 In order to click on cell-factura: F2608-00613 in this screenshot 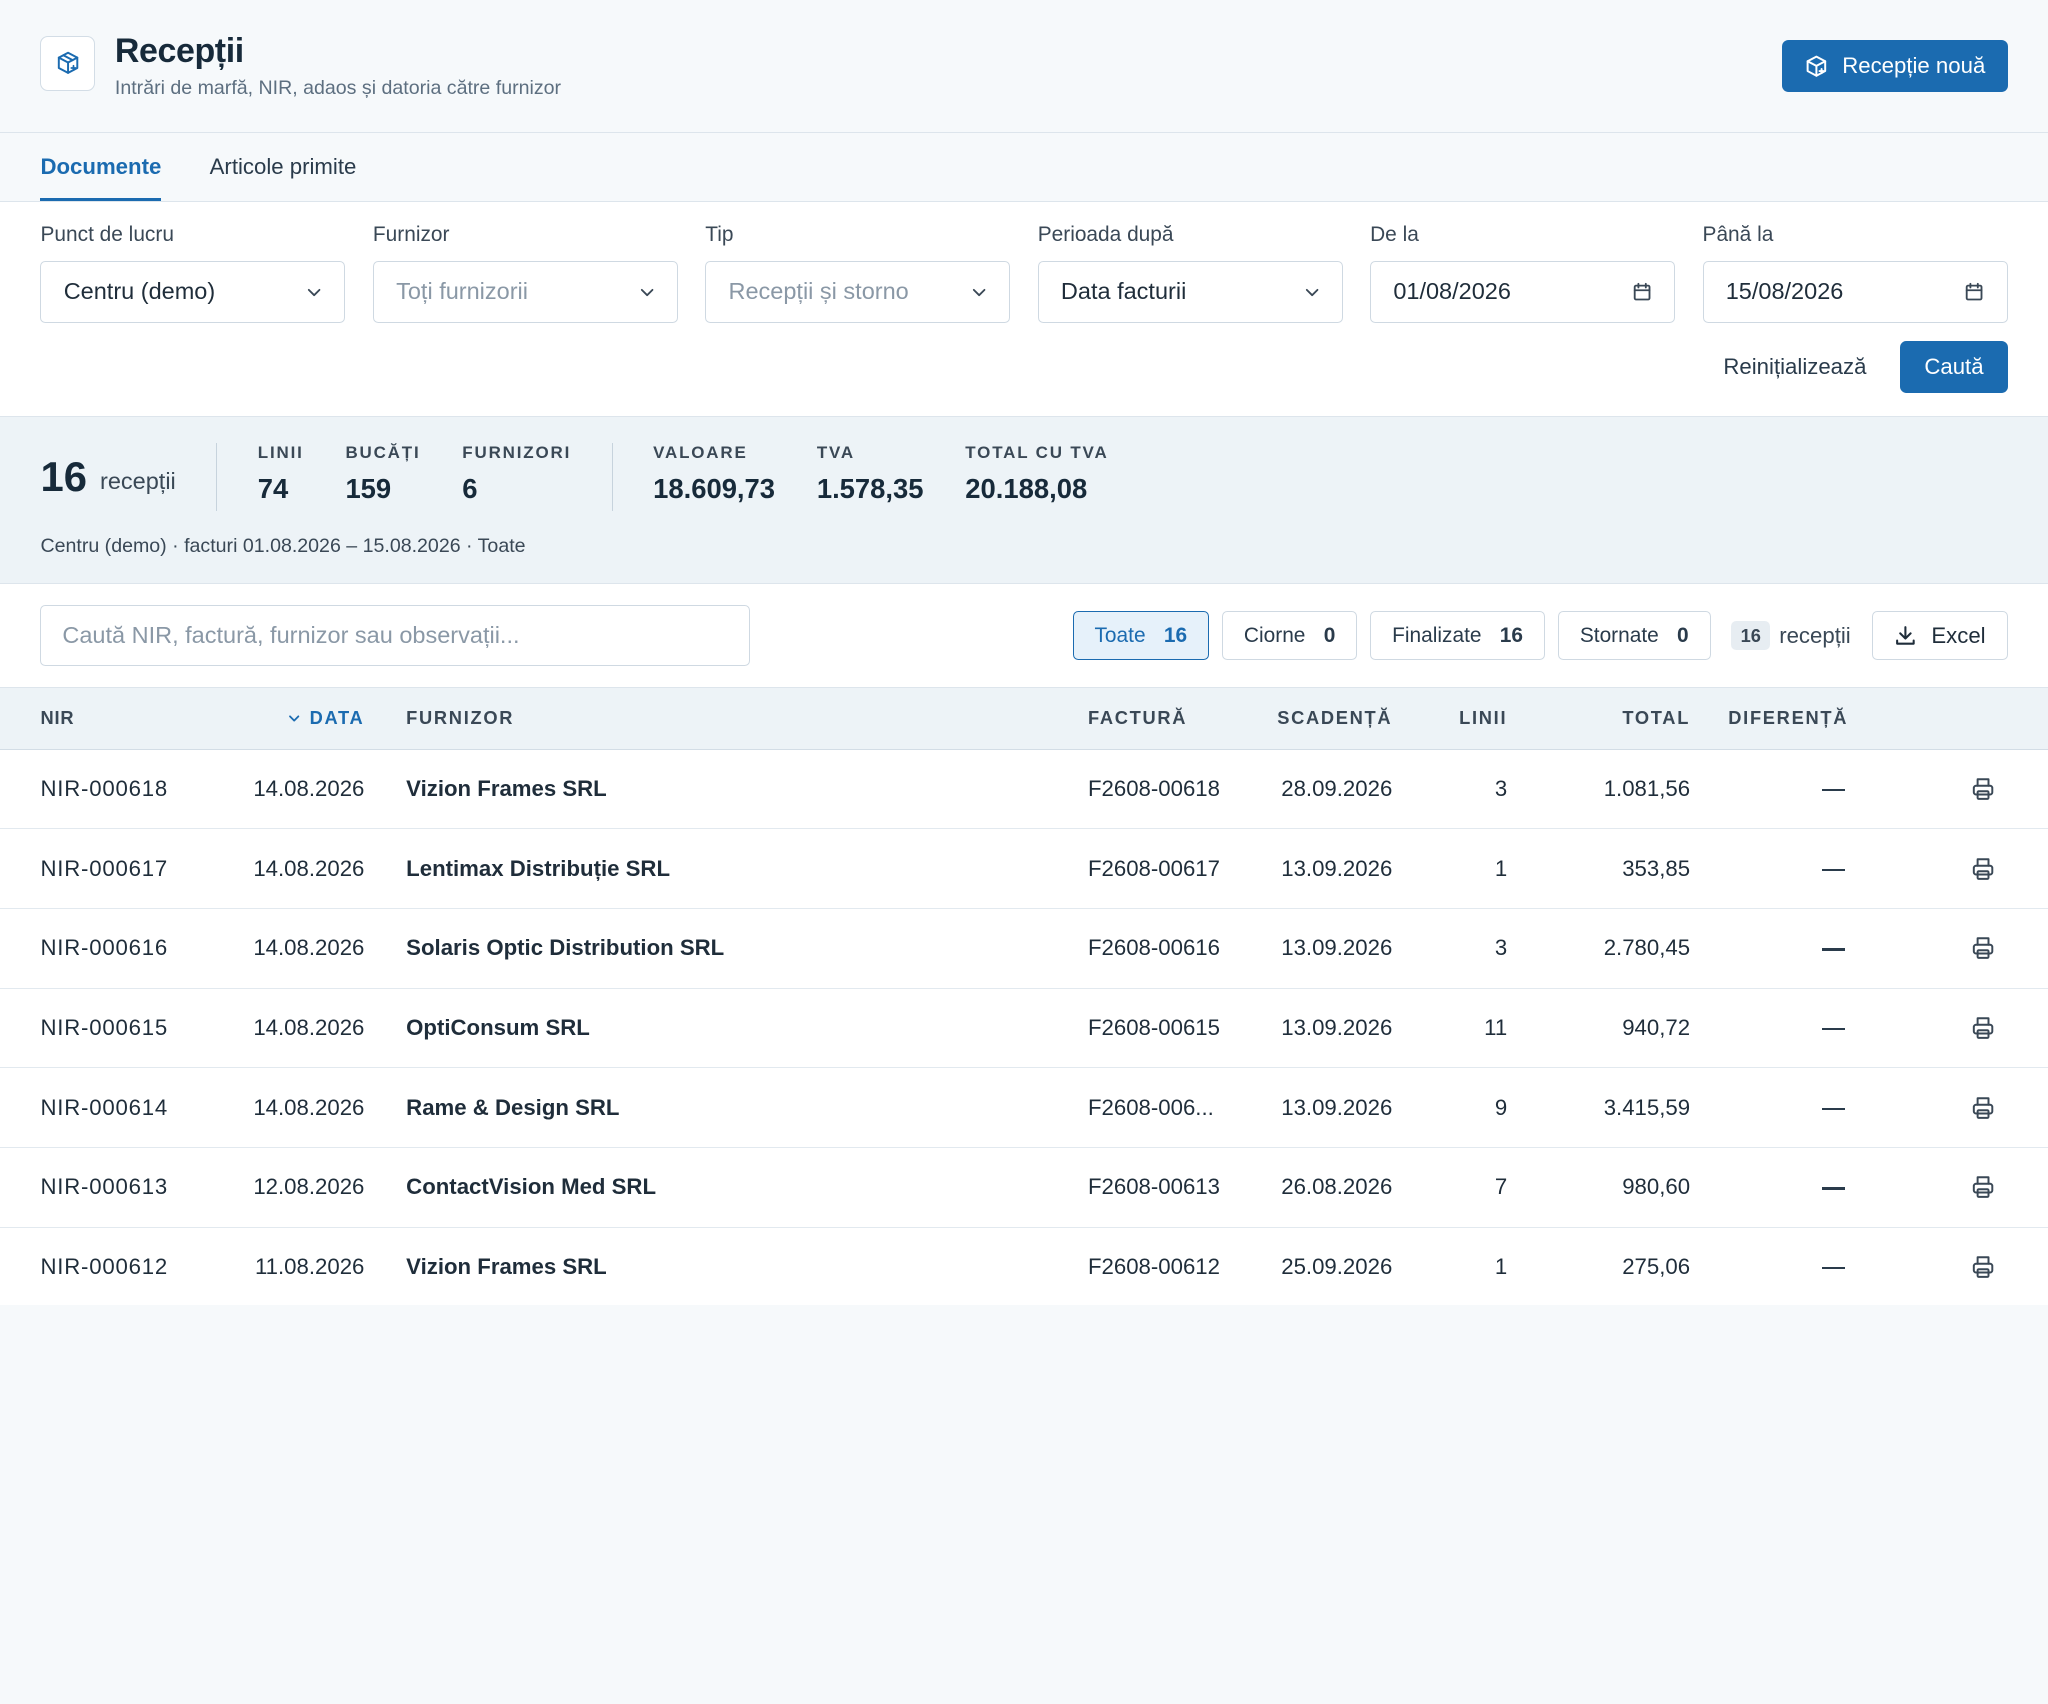, I will do `click(1153, 1187)`.